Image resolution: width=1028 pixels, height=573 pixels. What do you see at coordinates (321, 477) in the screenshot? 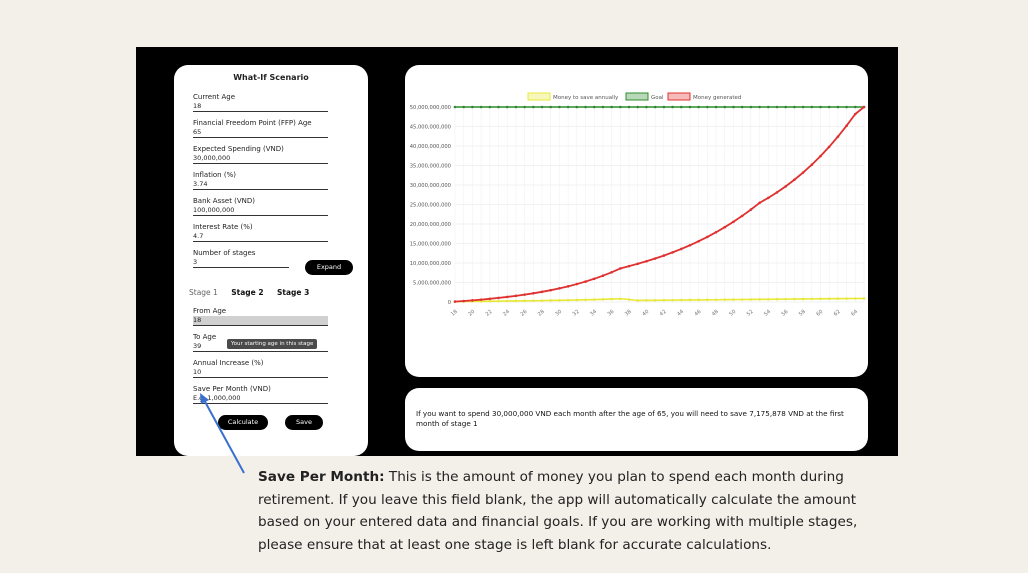
I see `description-title: Save Per Month:` at bounding box center [321, 477].